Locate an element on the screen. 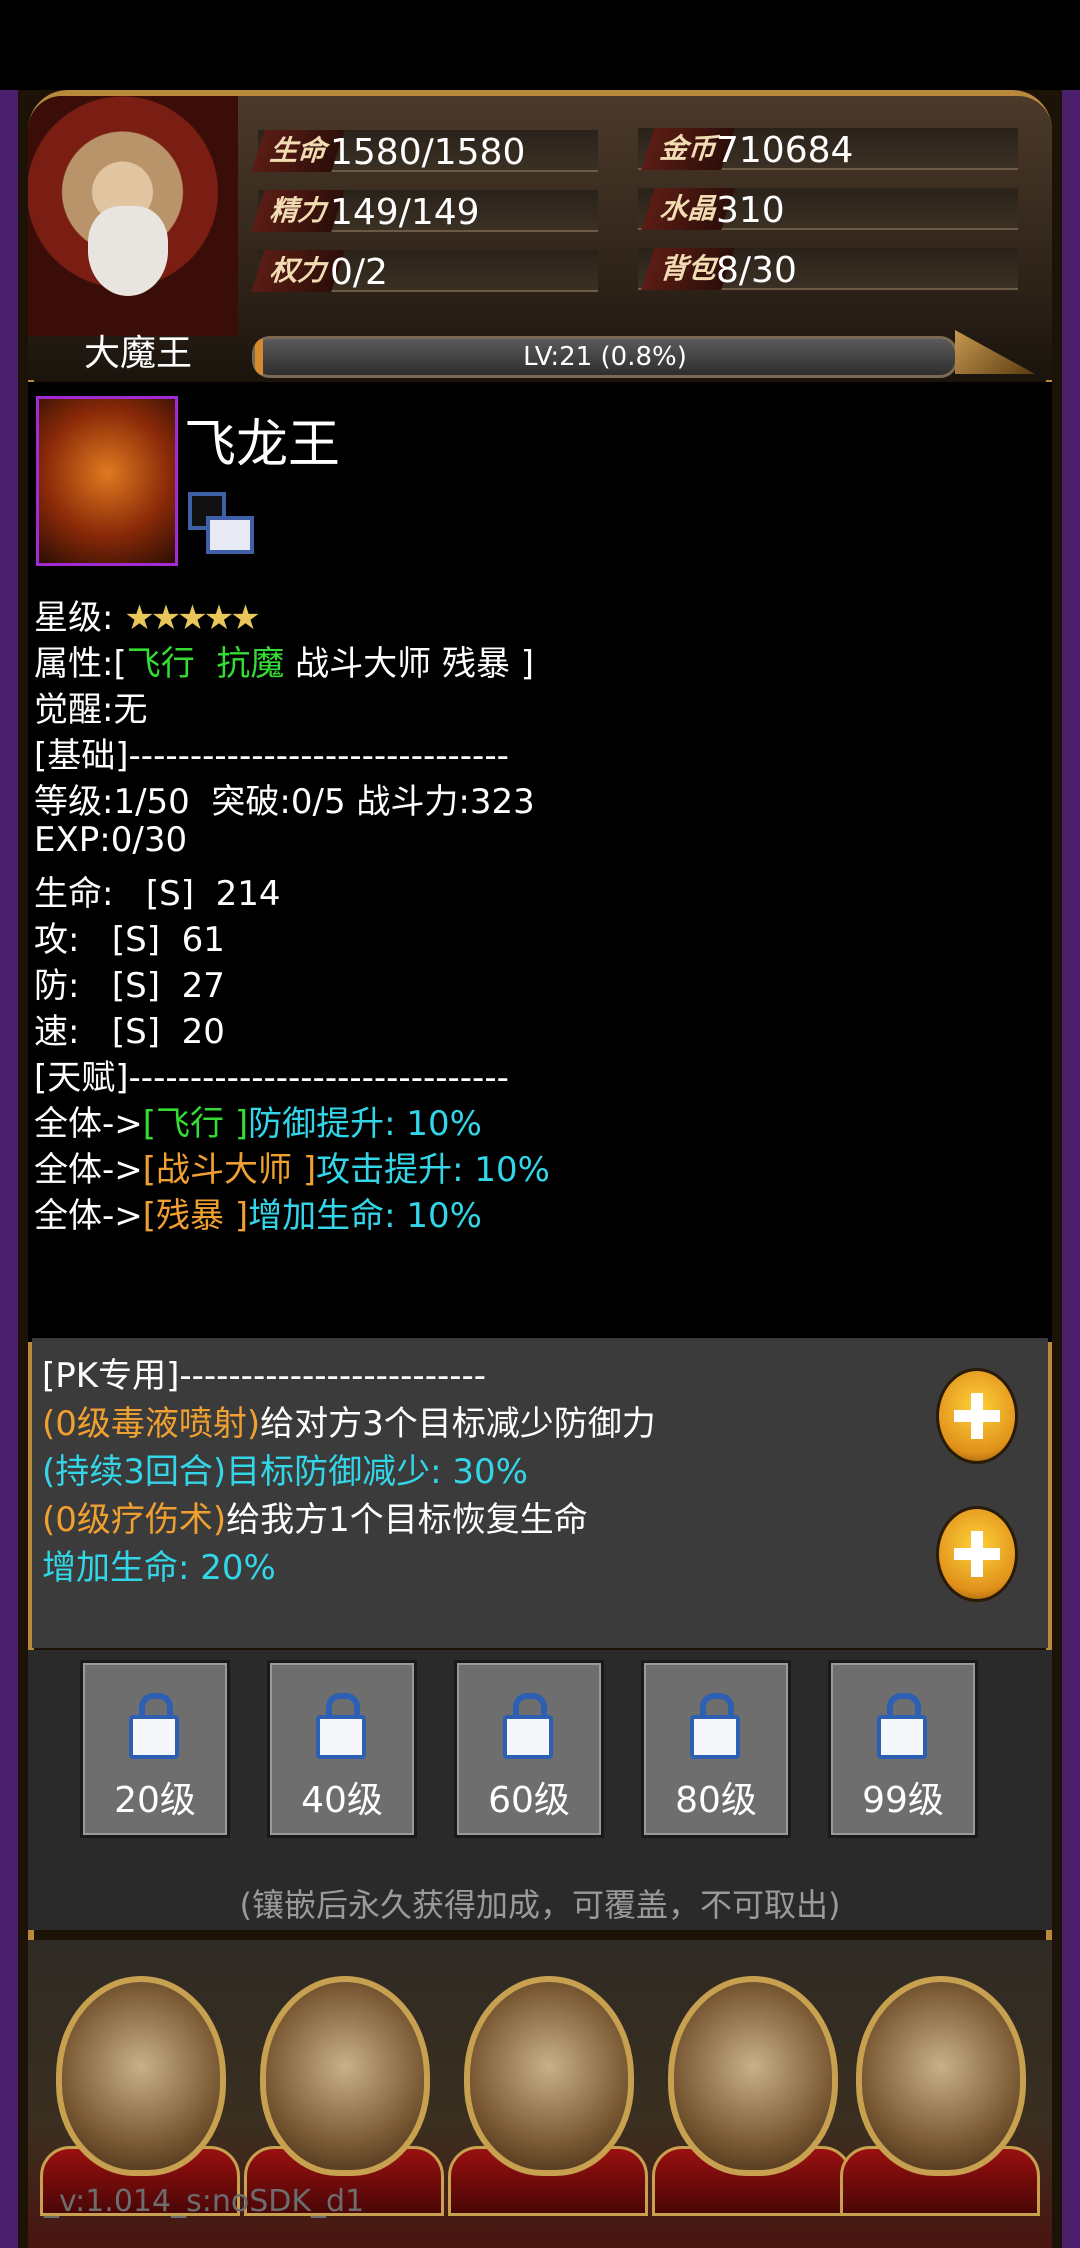 The height and width of the screenshot is (2248, 1080). level-progress-bar: LV:21 (0.8%) is located at coordinates (605, 357).